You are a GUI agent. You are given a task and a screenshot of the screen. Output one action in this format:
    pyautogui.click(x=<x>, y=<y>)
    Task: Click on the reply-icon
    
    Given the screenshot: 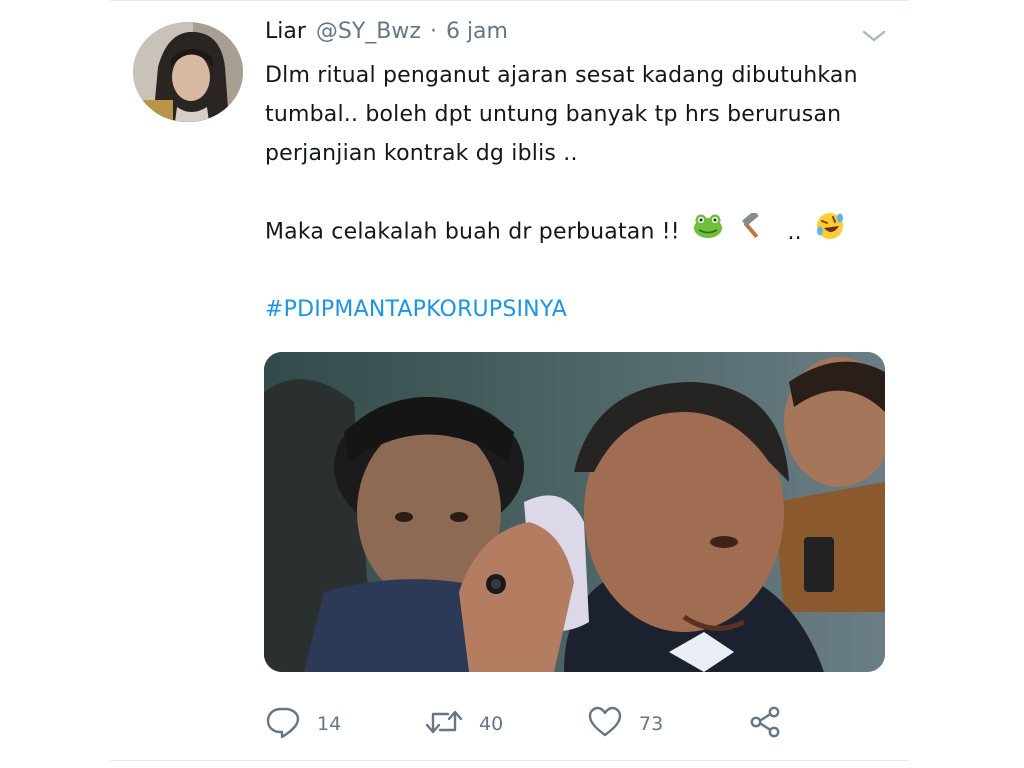 What is the action you would take?
    pyautogui.click(x=283, y=724)
    